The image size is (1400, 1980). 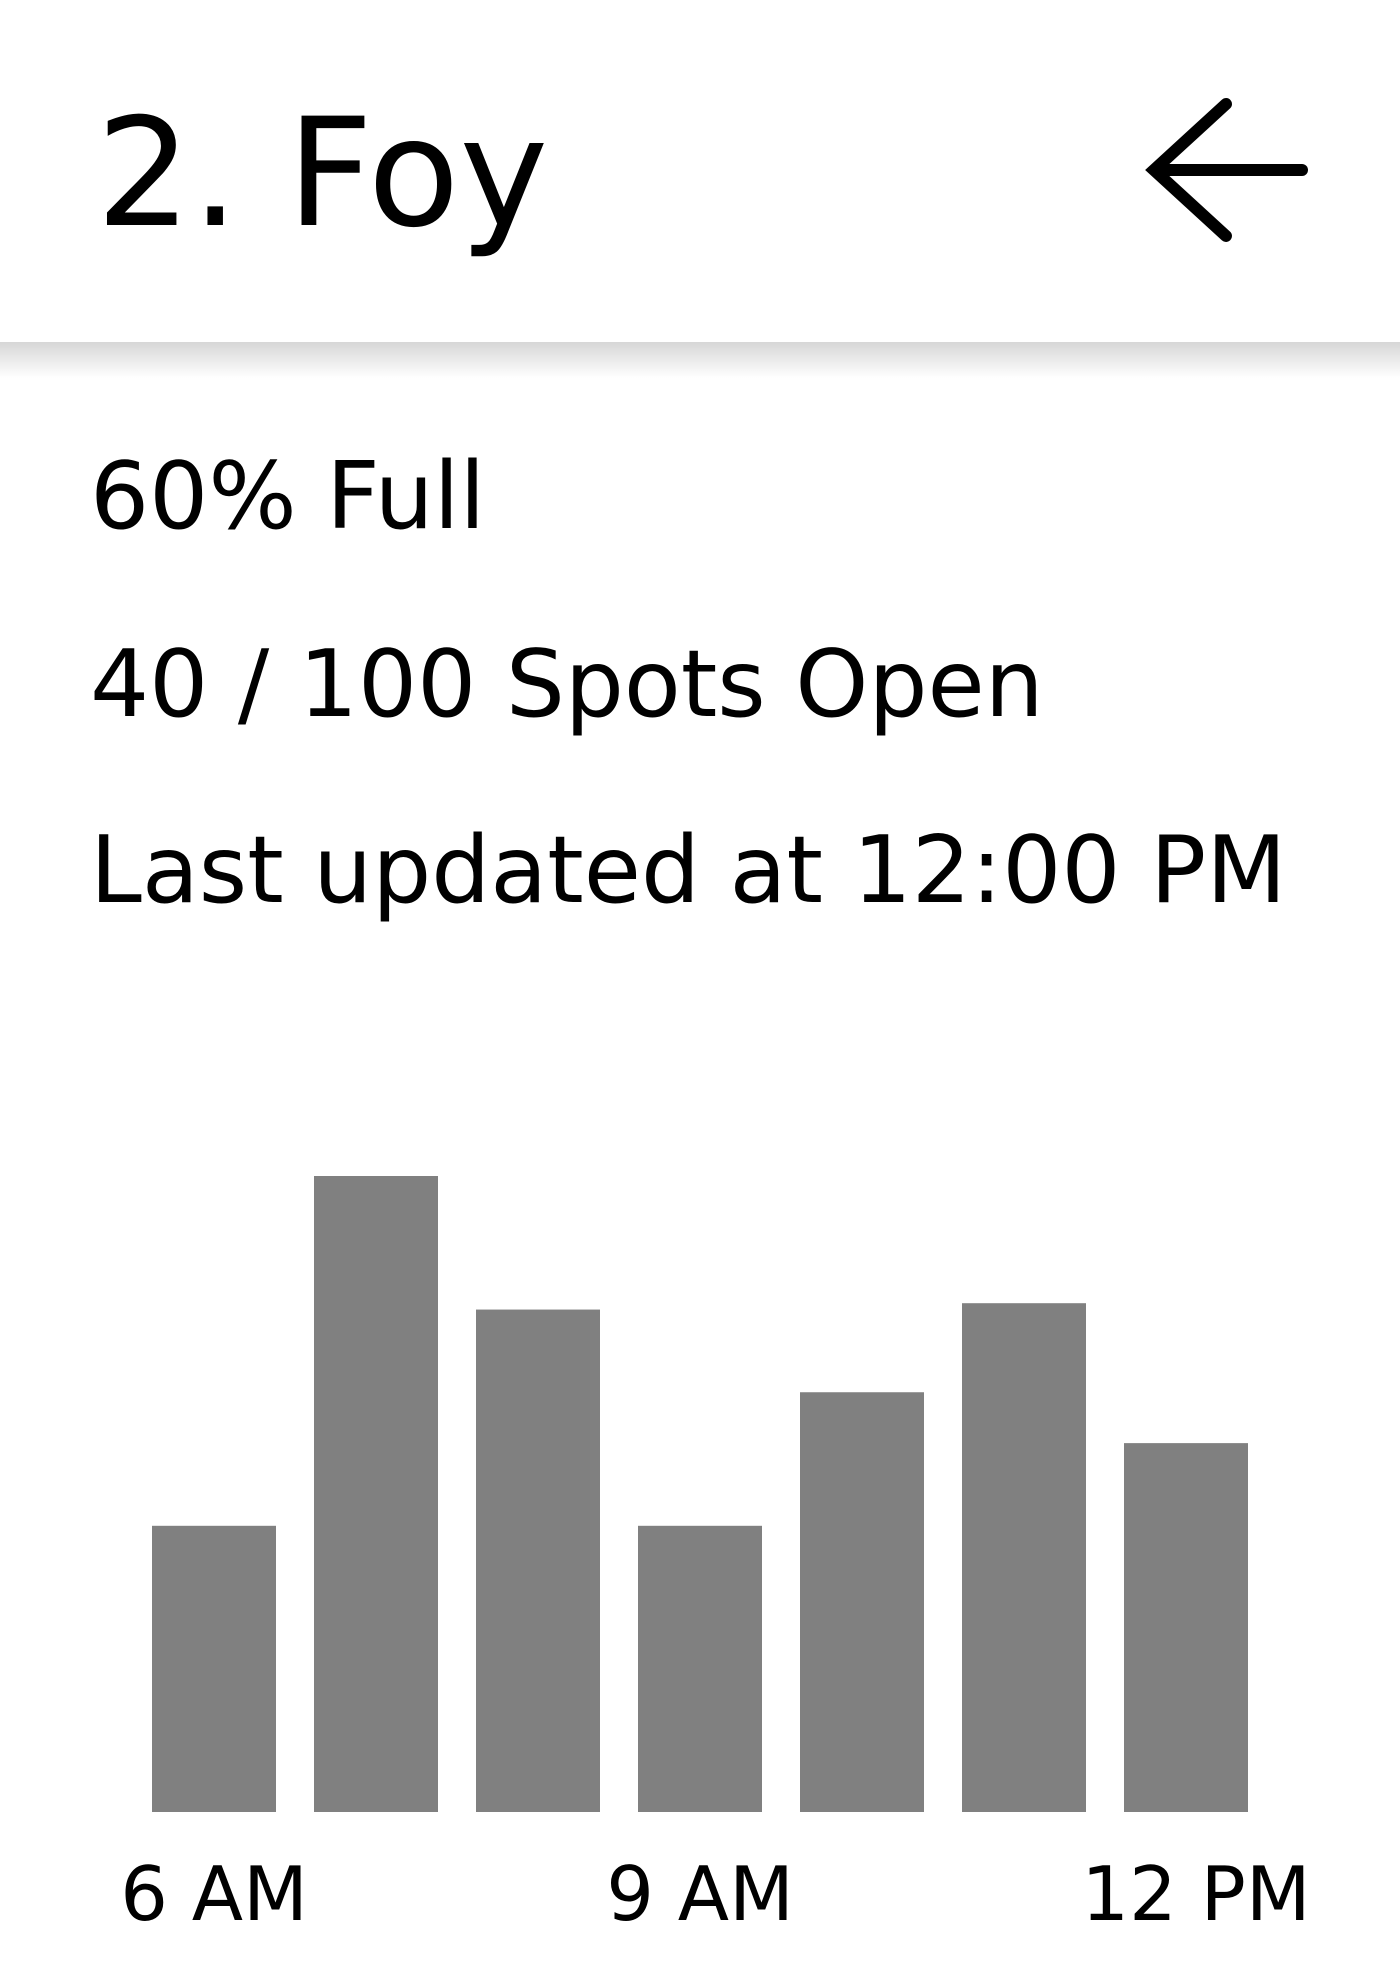 I want to click on x-tick-label: 6 AM, so click(x=214, y=1894).